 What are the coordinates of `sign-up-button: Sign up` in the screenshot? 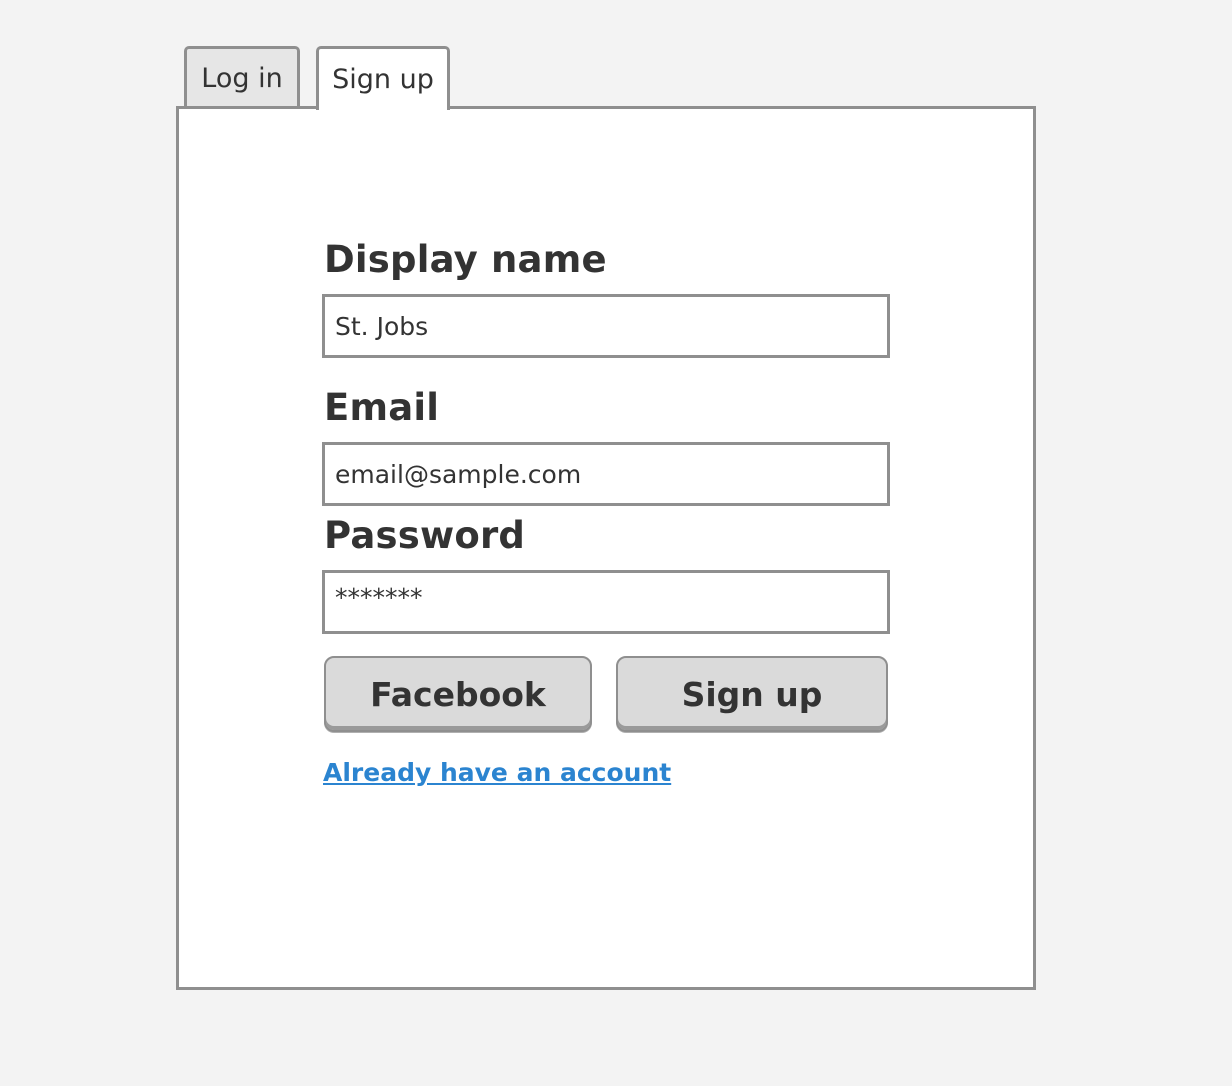 It's located at (752, 694).